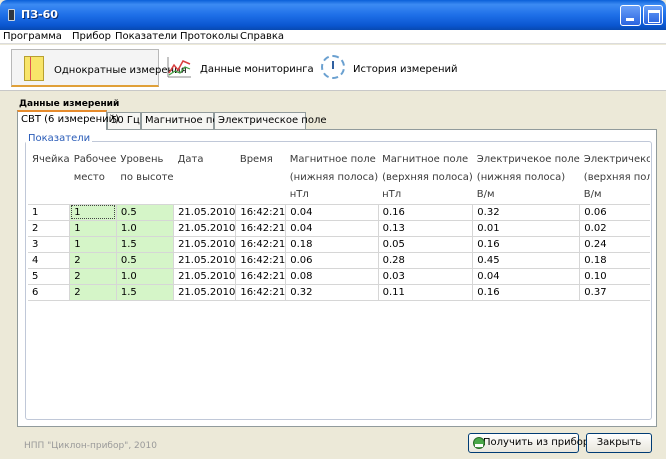 The width and height of the screenshot is (666, 459). I want to click on col-header: Ячейка, so click(49, 159).